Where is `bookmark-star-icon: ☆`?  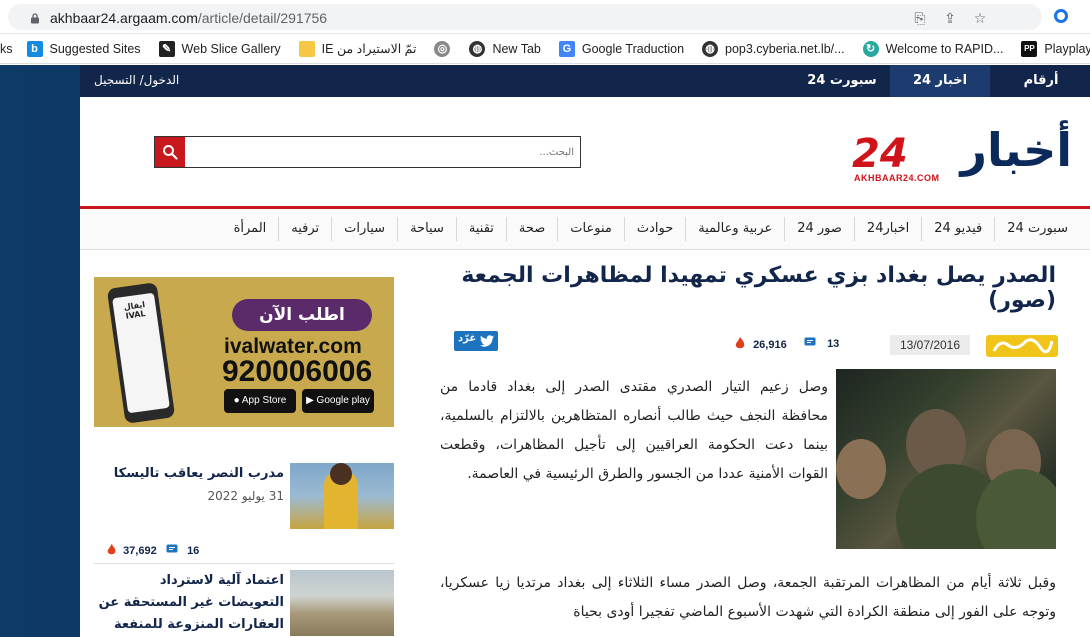
bookmark-star-icon: ☆ is located at coordinates (980, 19).